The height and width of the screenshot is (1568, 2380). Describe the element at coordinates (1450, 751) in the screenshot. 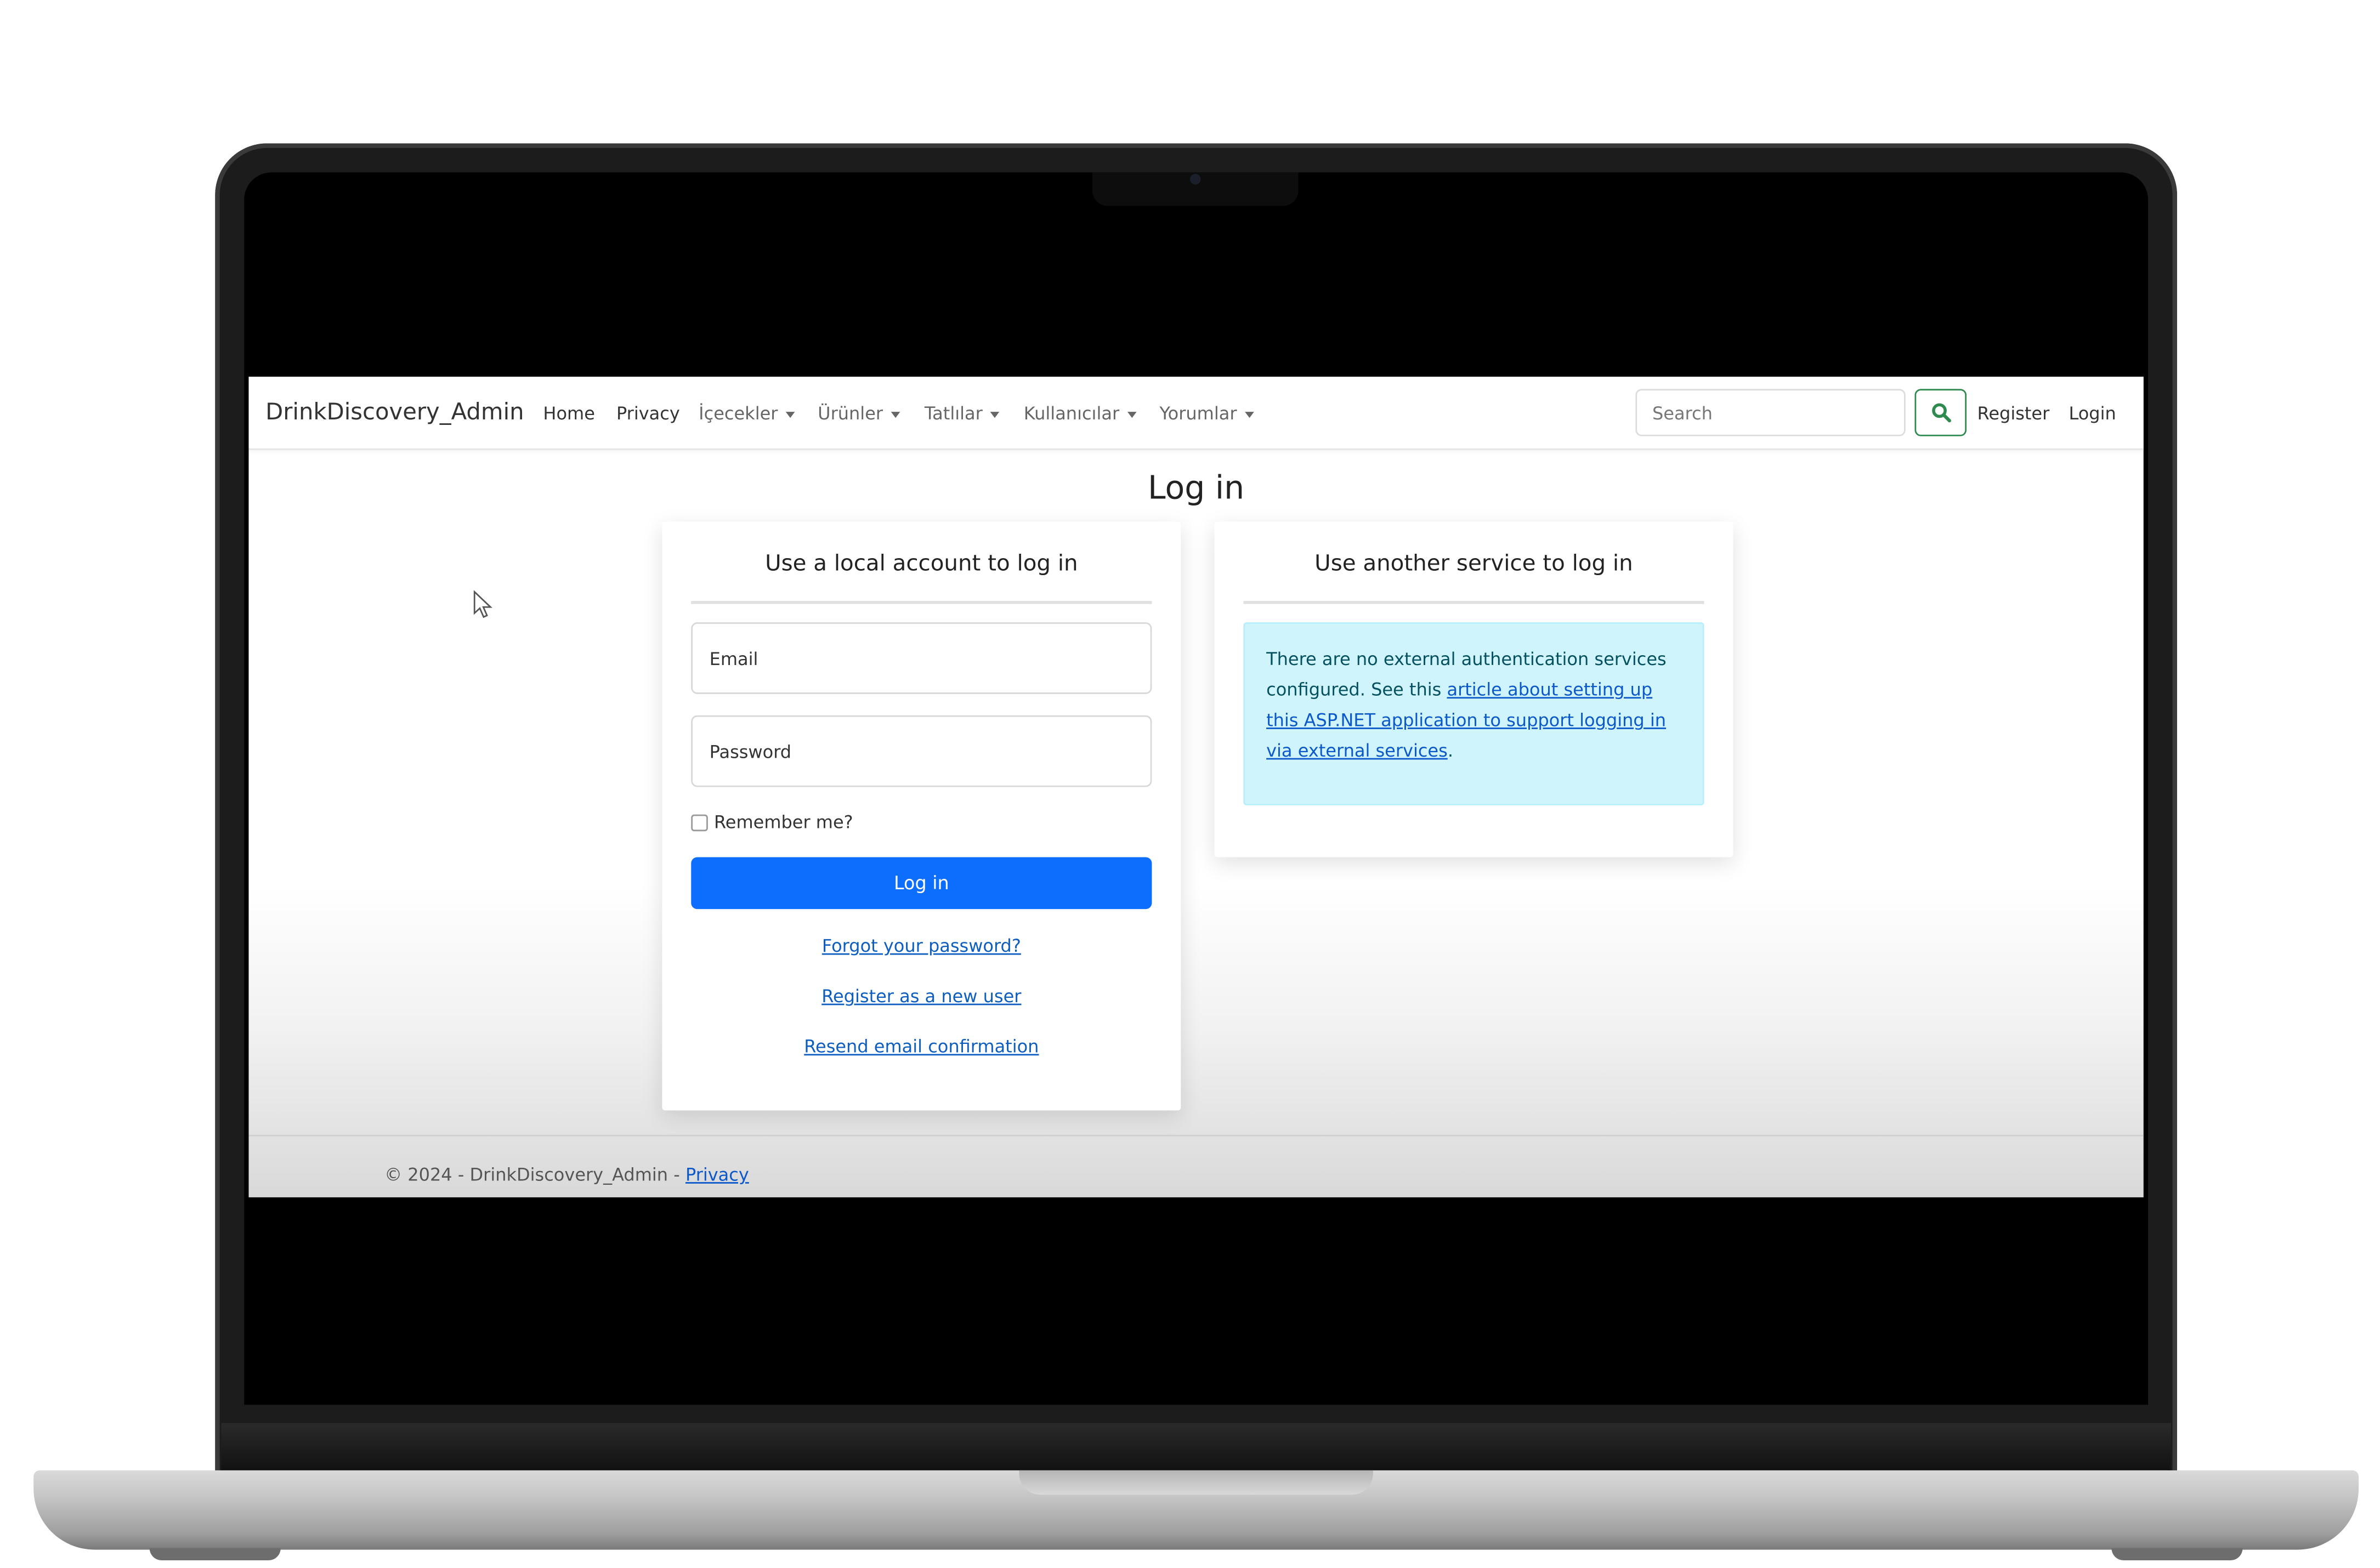

I see `info-text-end: .` at that location.